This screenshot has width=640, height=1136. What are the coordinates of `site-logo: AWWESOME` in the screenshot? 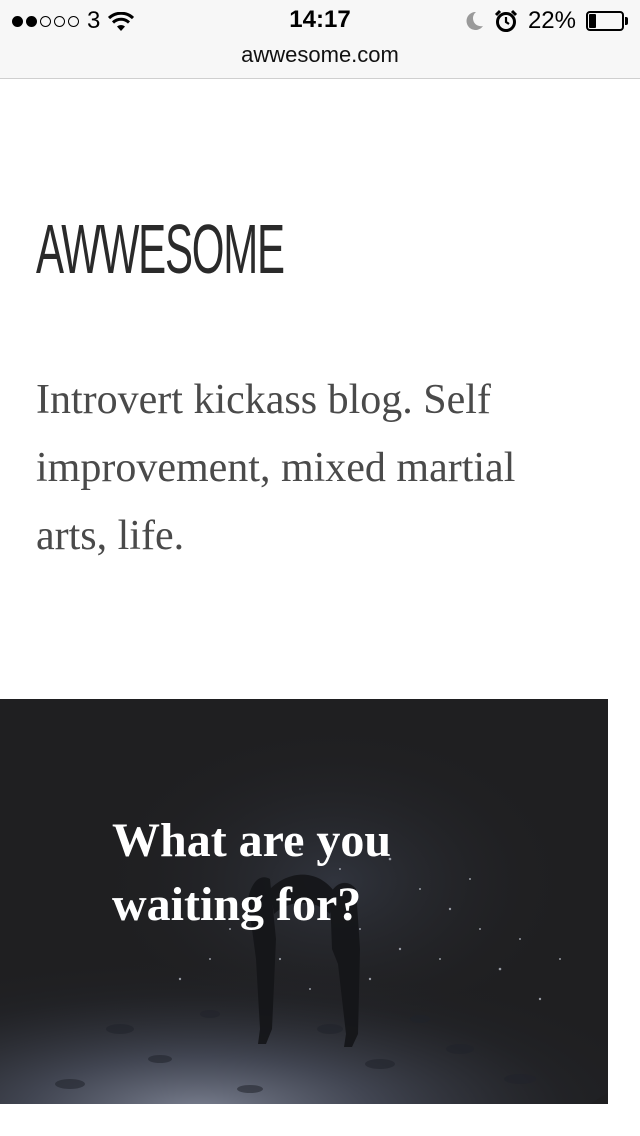 It's located at (160, 249).